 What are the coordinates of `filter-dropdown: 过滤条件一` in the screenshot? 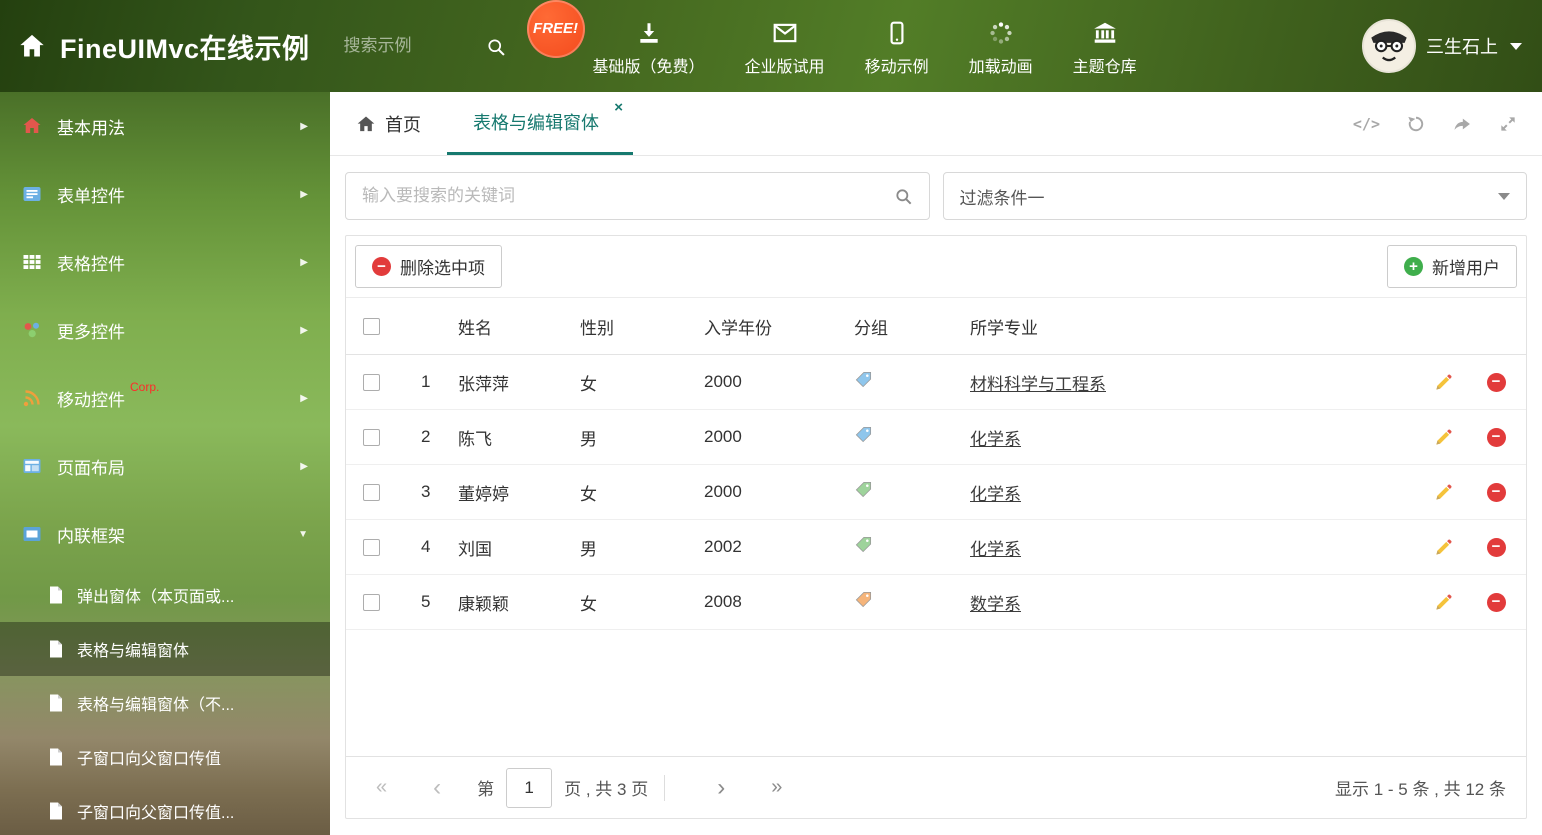 It's located at (1234, 196).